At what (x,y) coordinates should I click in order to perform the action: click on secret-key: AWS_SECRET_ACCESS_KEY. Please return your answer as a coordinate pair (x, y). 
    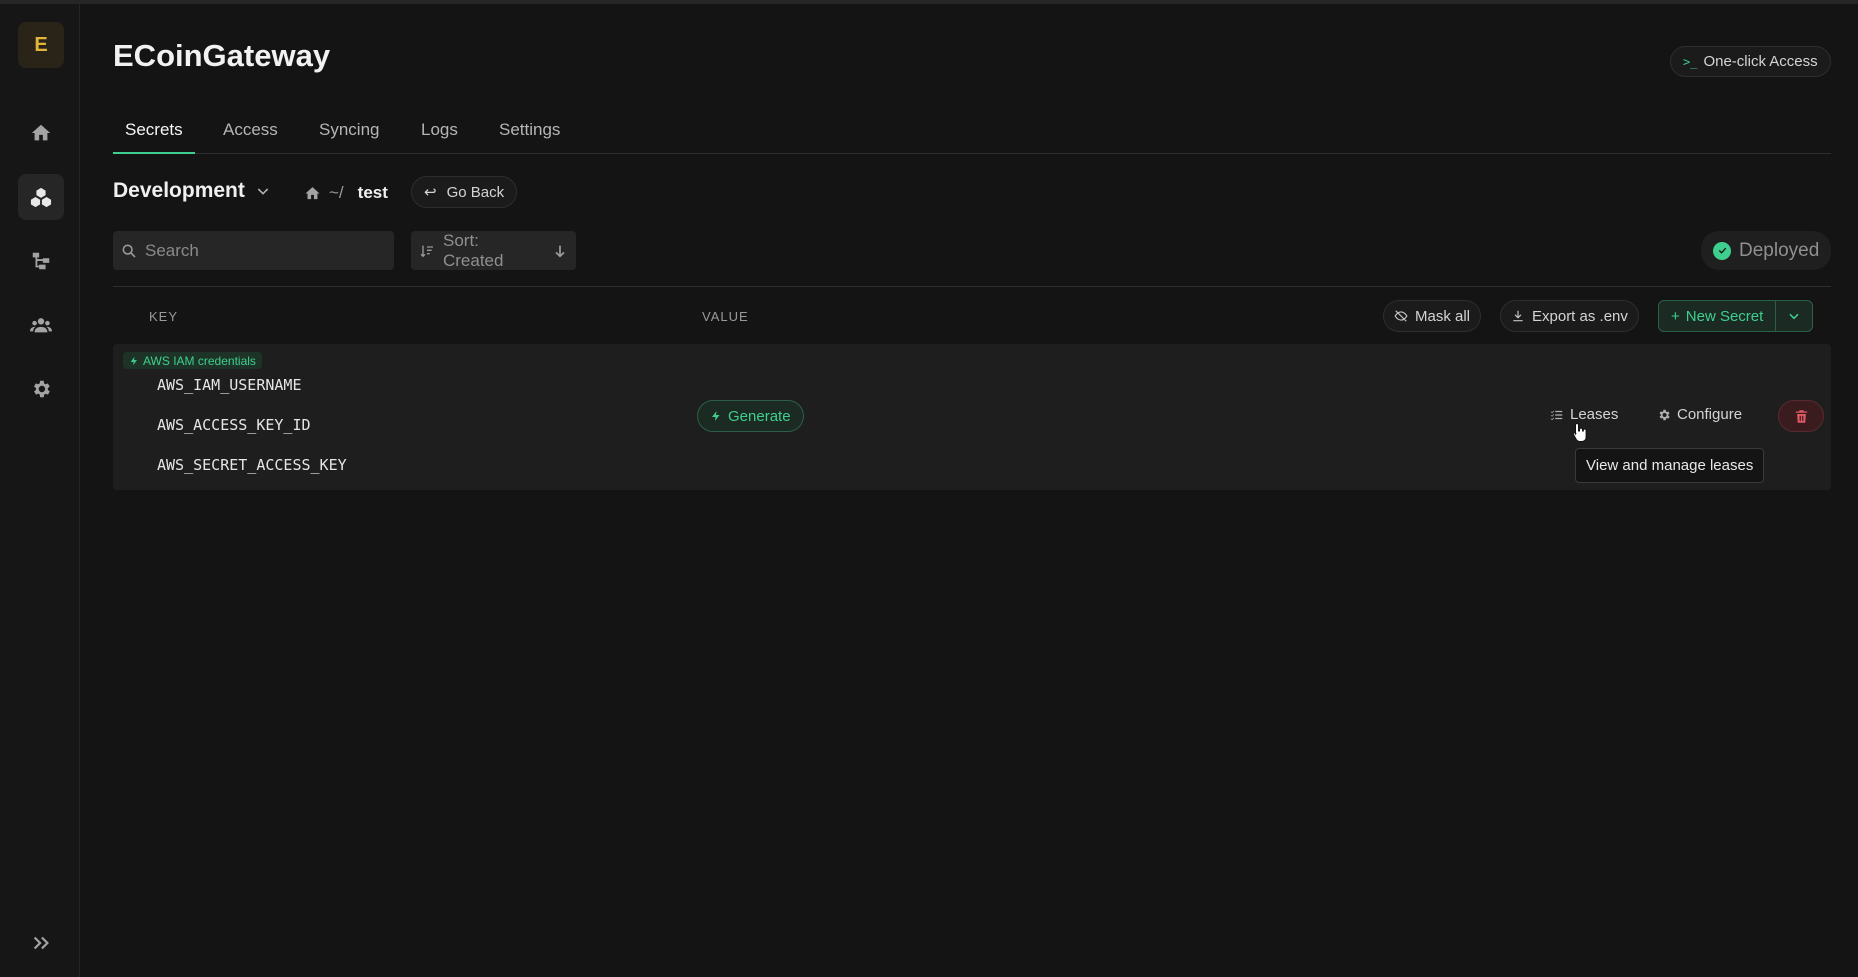
    Looking at the image, I should click on (252, 465).